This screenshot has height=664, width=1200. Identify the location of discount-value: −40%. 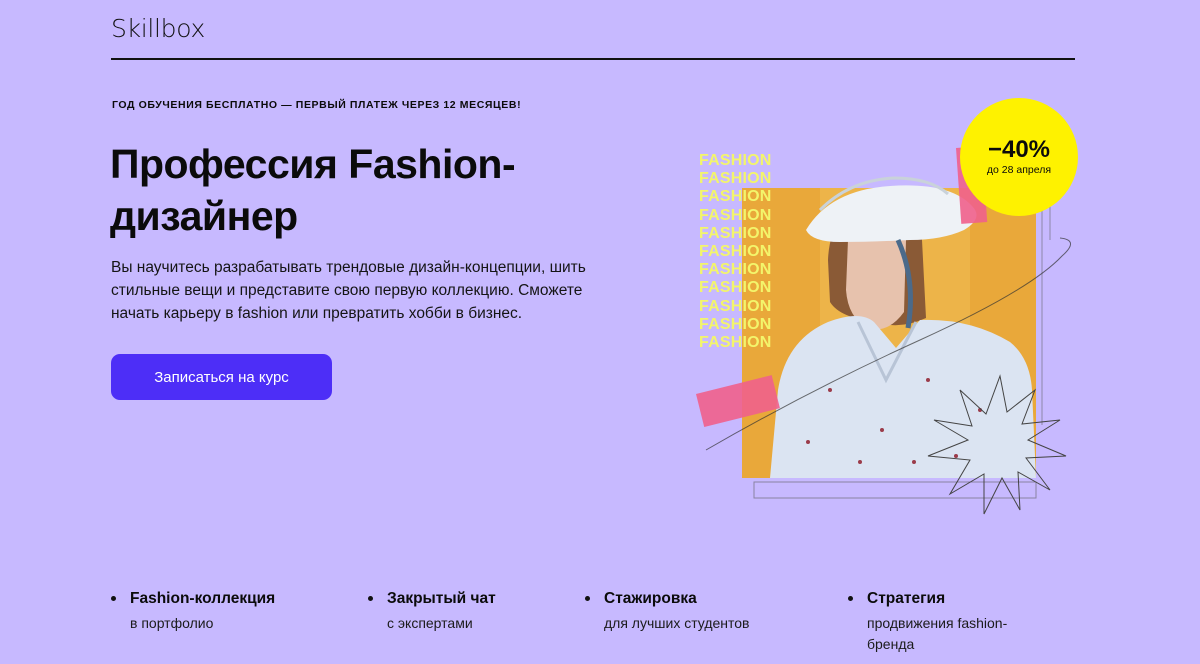
(1019, 149).